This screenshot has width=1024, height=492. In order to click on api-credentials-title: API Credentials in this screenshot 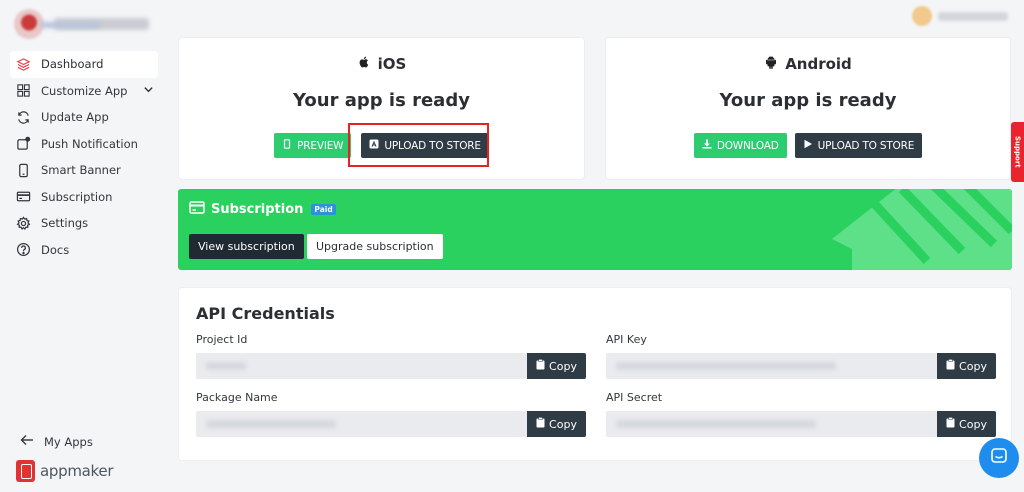, I will do `click(265, 313)`.